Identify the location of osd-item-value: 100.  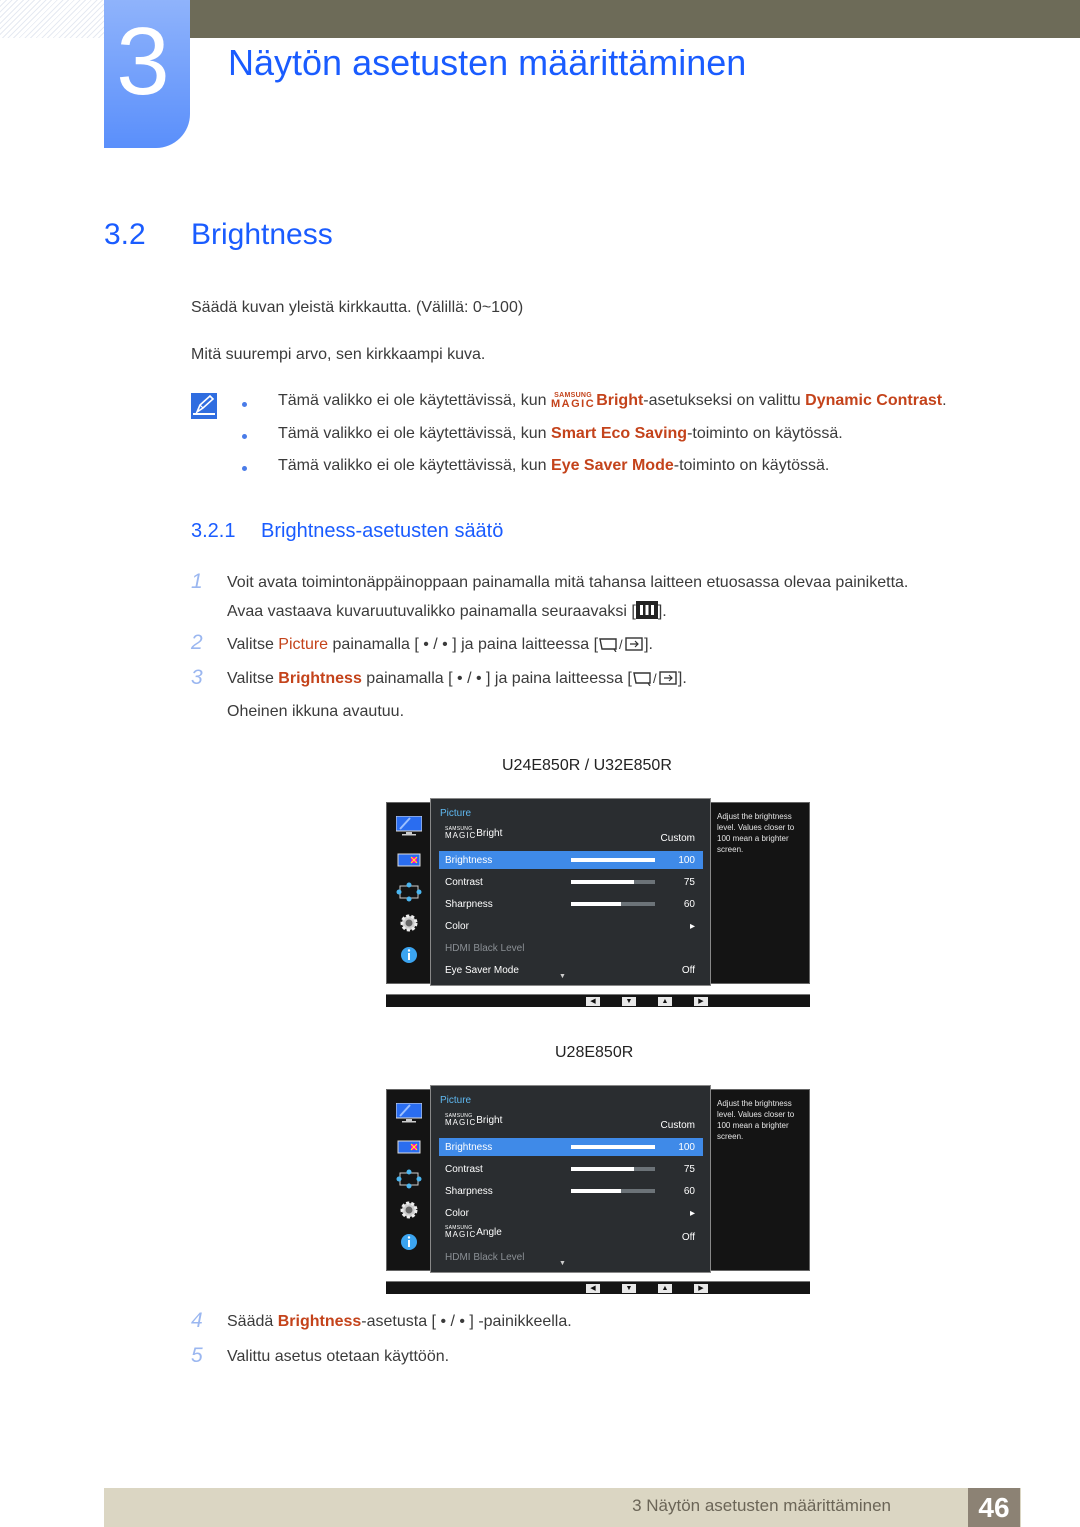
(686, 1147).